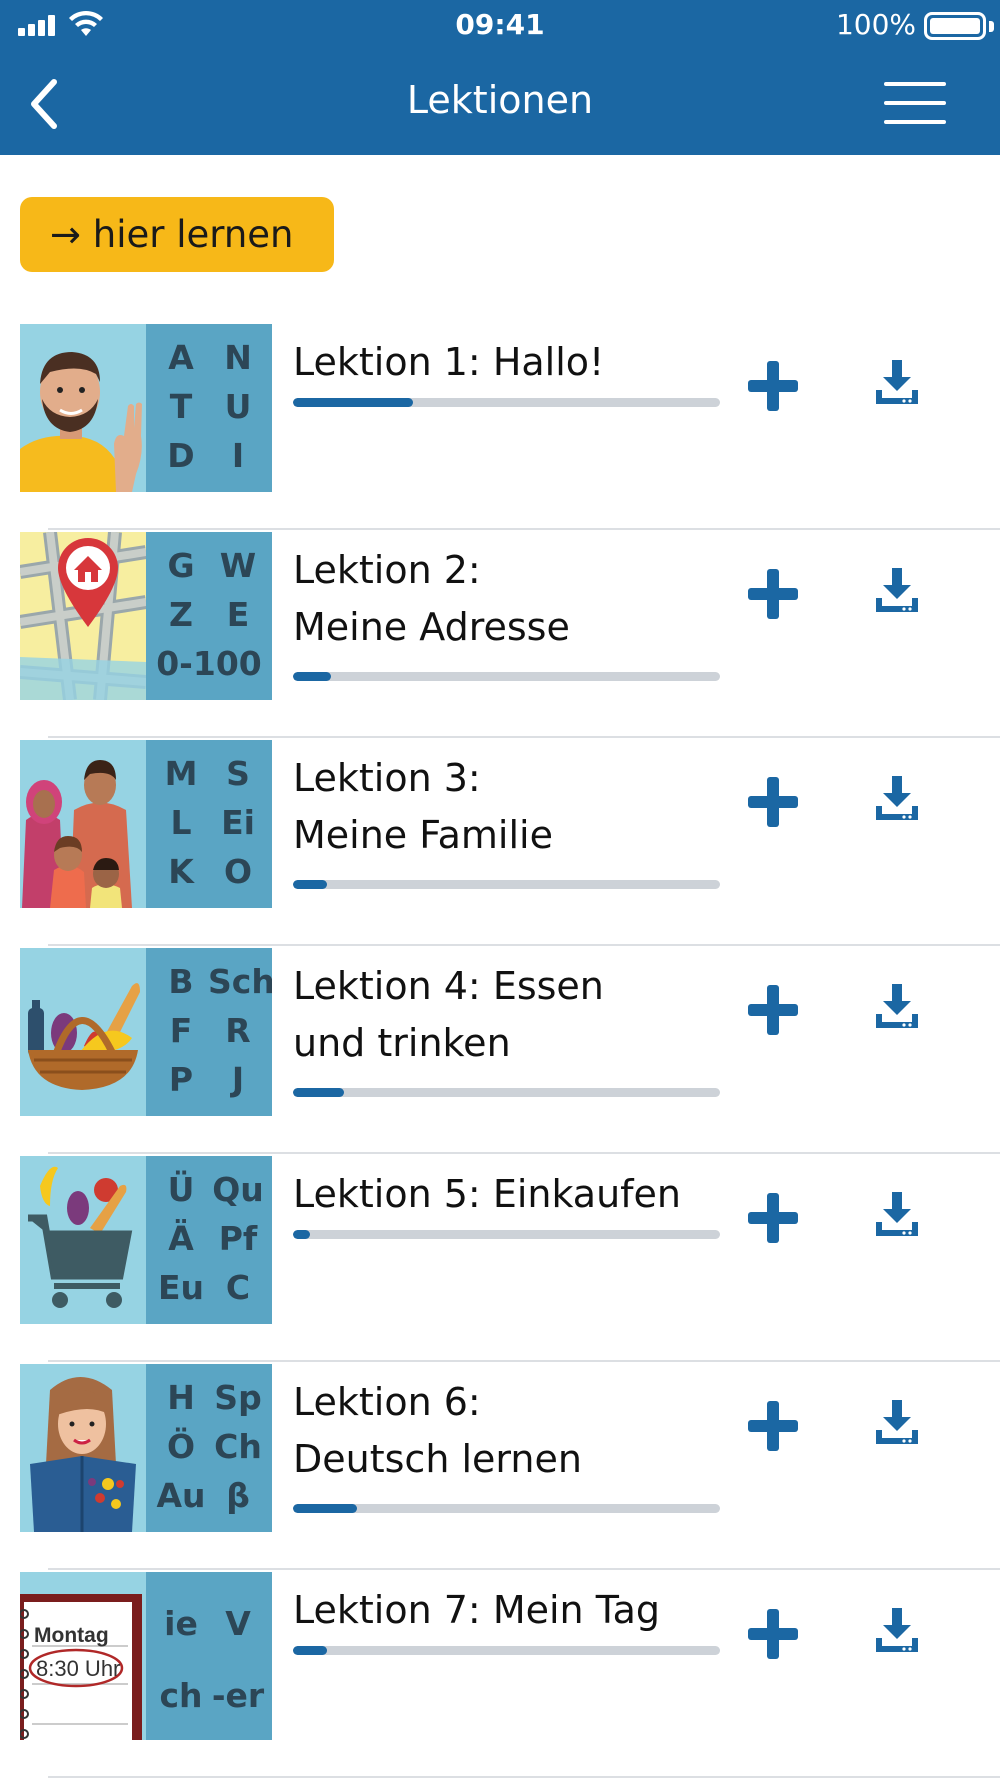 This screenshot has width=1000, height=1778. Describe the element at coordinates (209, 1032) in the screenshot. I see `lesson-letters: B Sch F R P J` at that location.